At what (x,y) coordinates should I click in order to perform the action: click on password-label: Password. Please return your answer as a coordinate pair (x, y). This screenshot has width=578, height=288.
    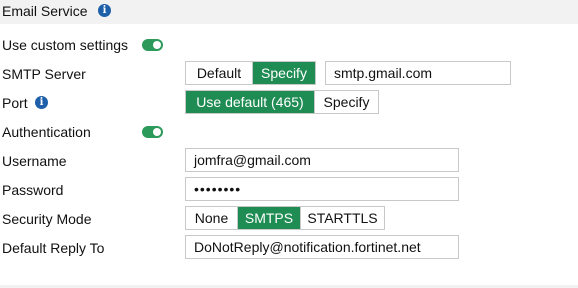
    Looking at the image, I should click on (33, 190).